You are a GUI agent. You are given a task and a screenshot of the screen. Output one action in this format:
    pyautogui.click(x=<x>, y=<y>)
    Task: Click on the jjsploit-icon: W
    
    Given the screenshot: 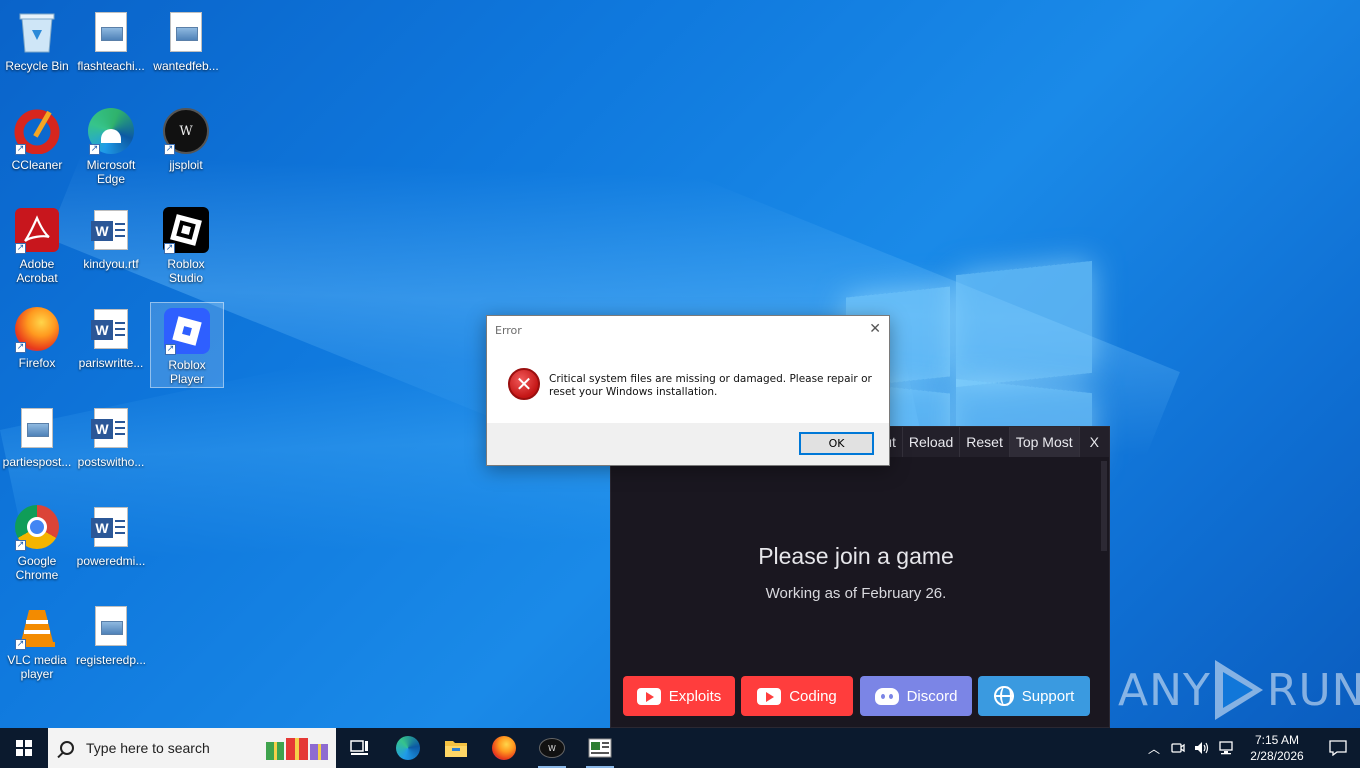 What is the action you would take?
    pyautogui.click(x=552, y=748)
    